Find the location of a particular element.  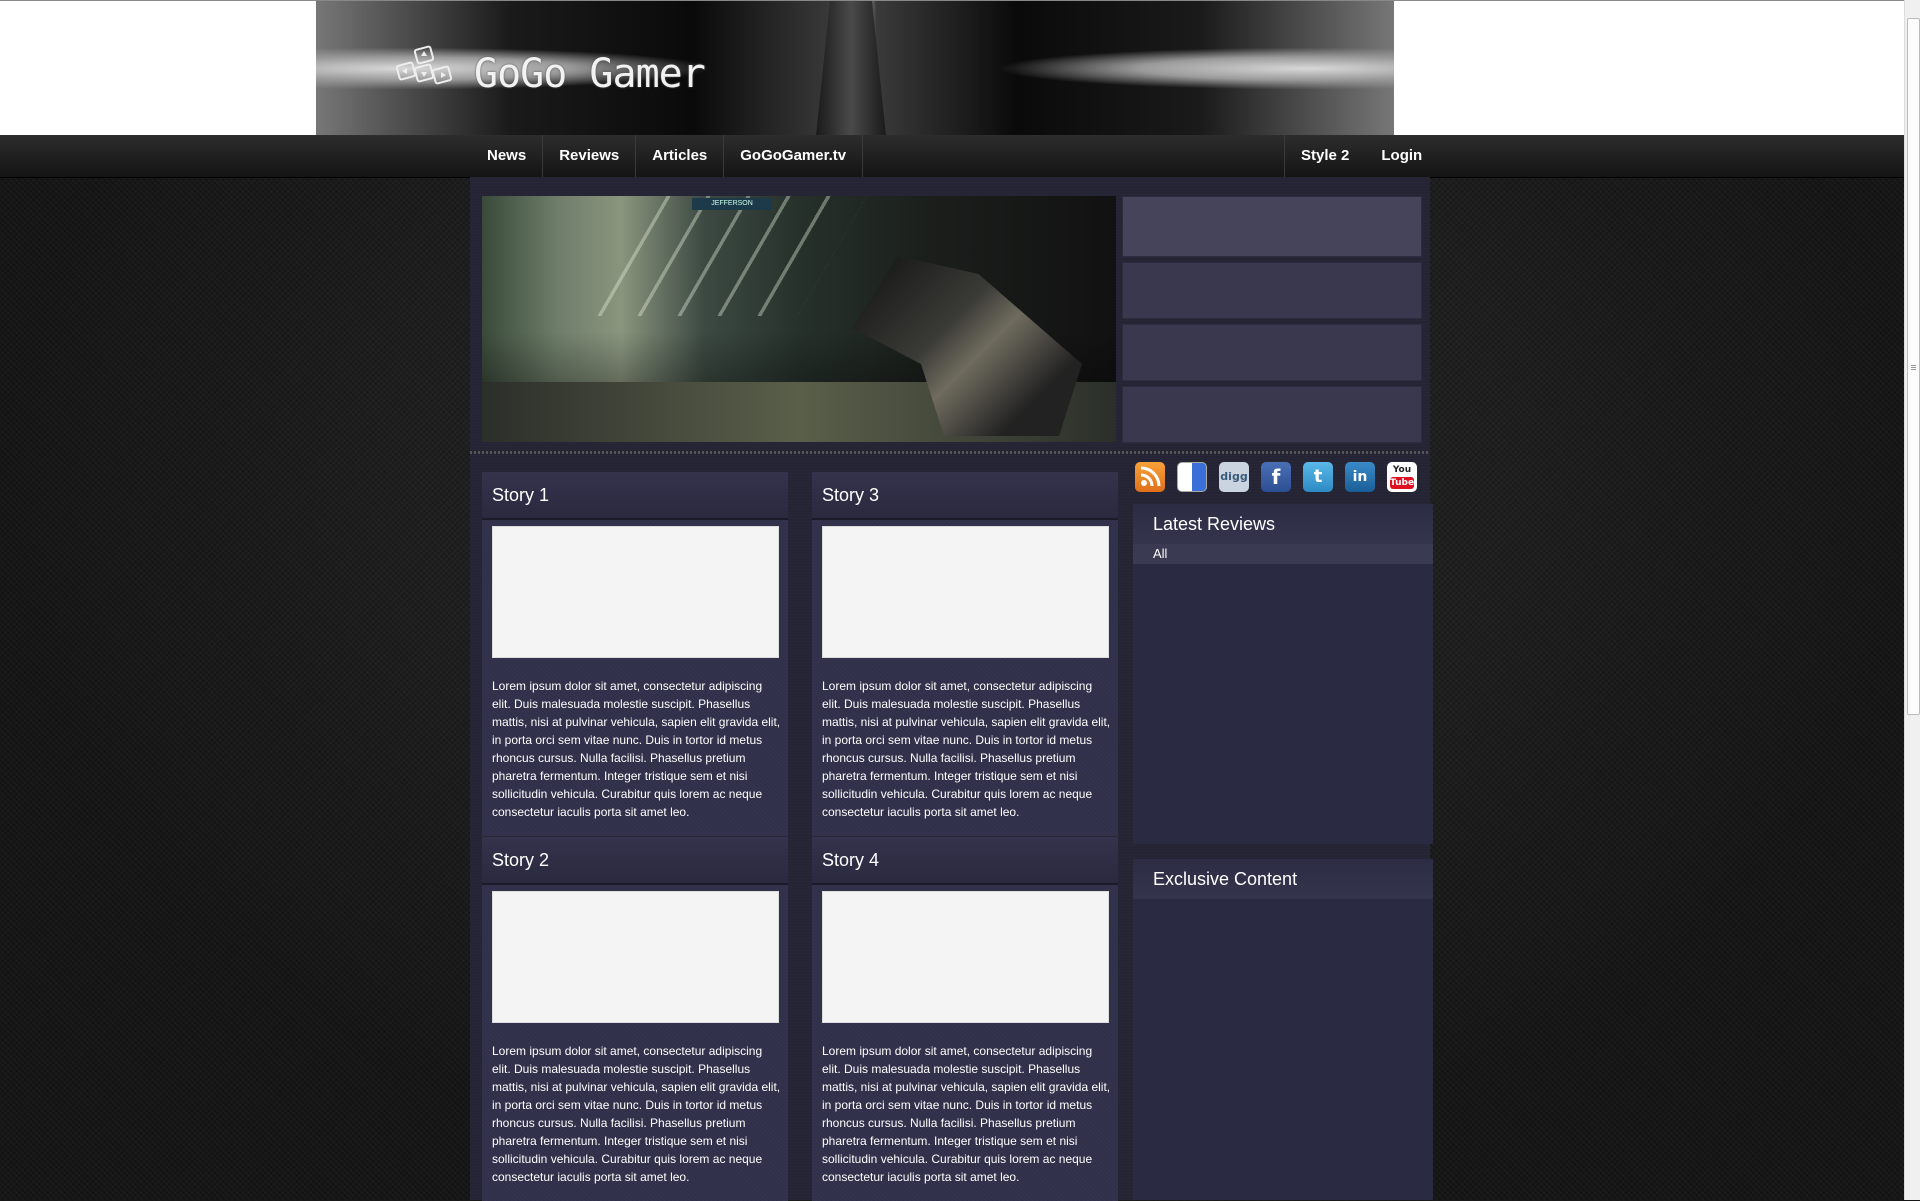

story-title: Story 3 is located at coordinates (965, 496).